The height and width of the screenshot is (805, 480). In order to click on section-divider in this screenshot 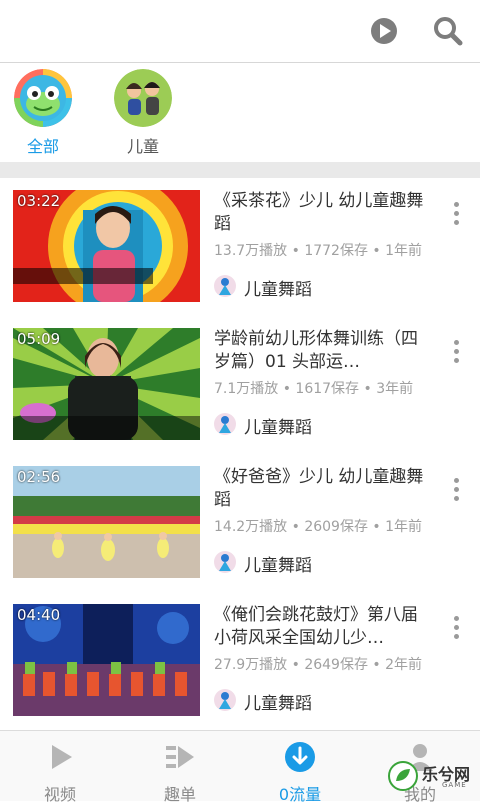, I will do `click(240, 170)`.